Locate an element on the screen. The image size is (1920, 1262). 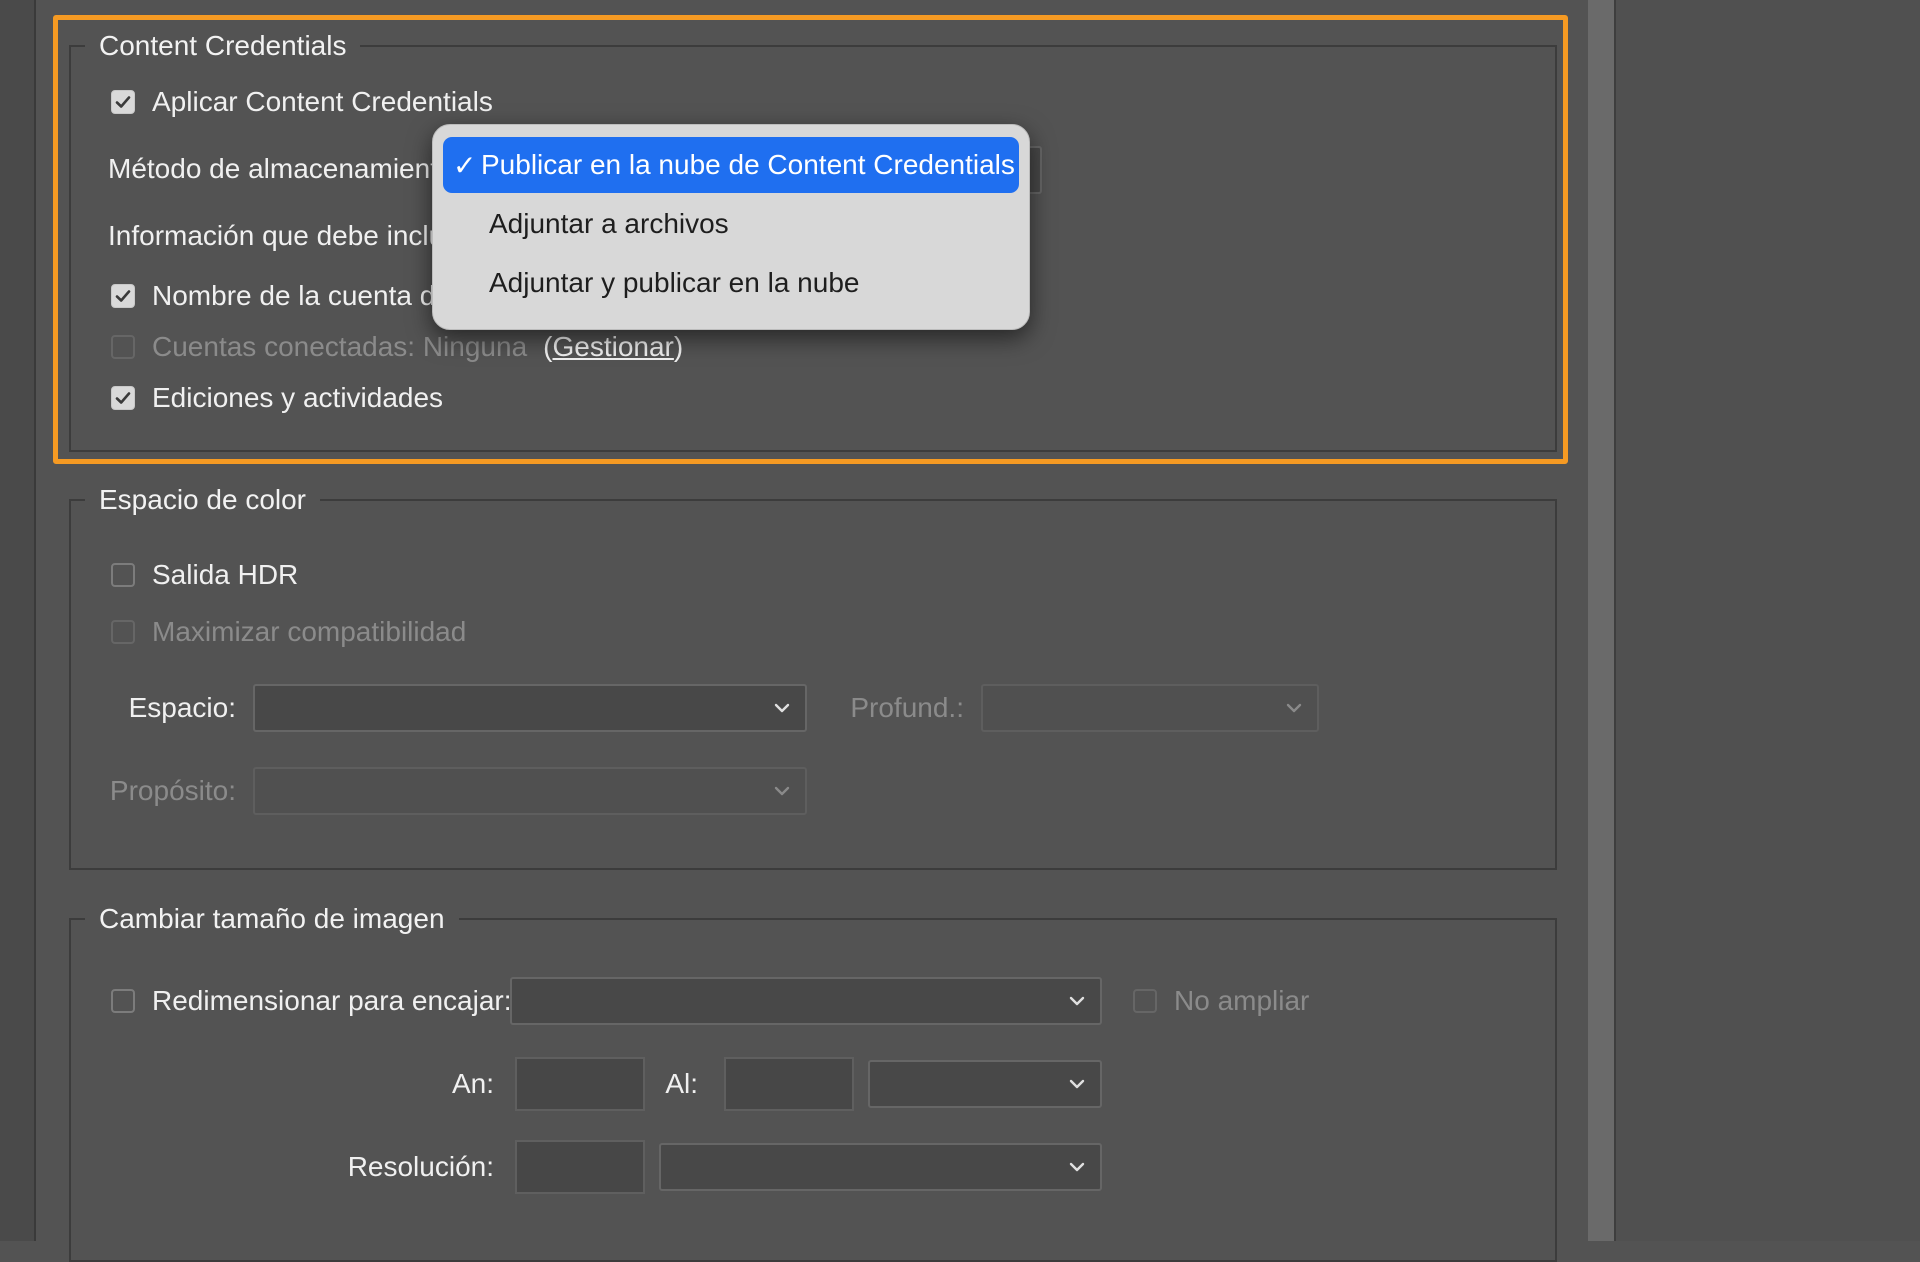
depth-label: Profund.: is located at coordinates (907, 707).